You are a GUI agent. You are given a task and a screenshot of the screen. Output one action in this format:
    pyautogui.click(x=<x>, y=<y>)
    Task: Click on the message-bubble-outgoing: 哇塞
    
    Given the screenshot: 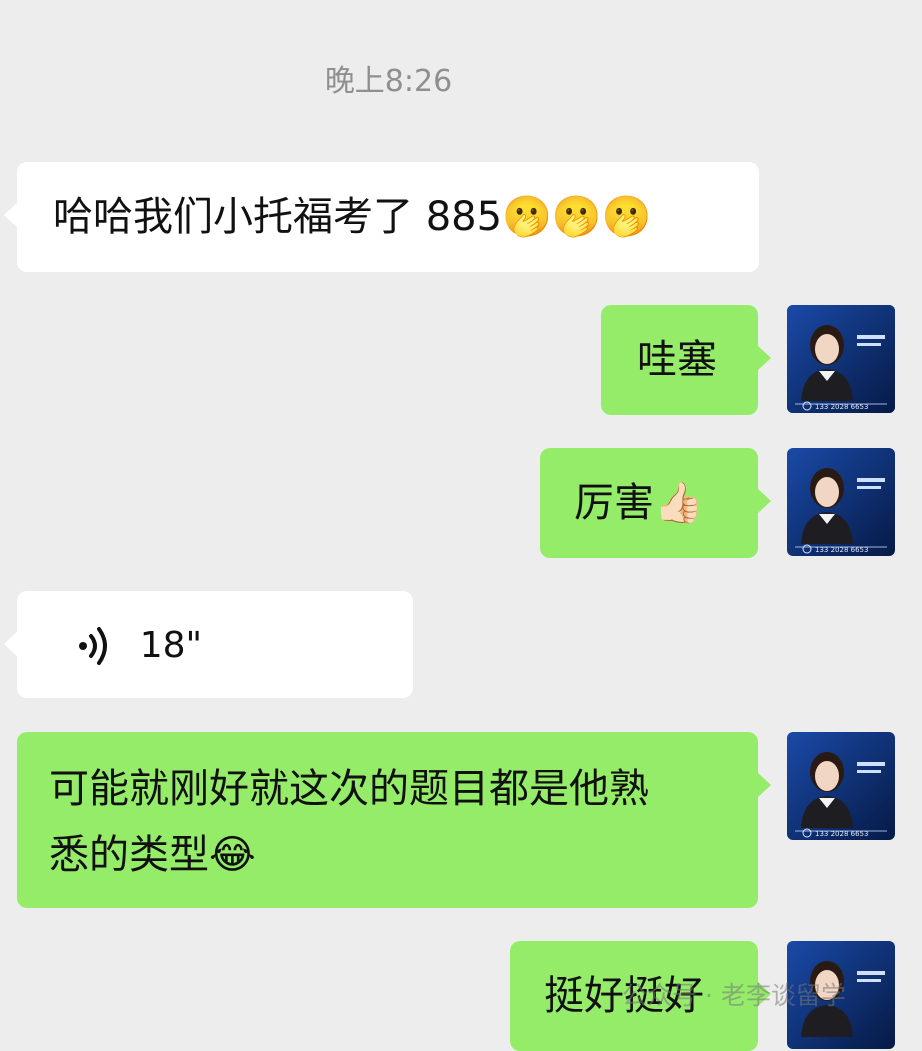 What is the action you would take?
    pyautogui.click(x=686, y=360)
    